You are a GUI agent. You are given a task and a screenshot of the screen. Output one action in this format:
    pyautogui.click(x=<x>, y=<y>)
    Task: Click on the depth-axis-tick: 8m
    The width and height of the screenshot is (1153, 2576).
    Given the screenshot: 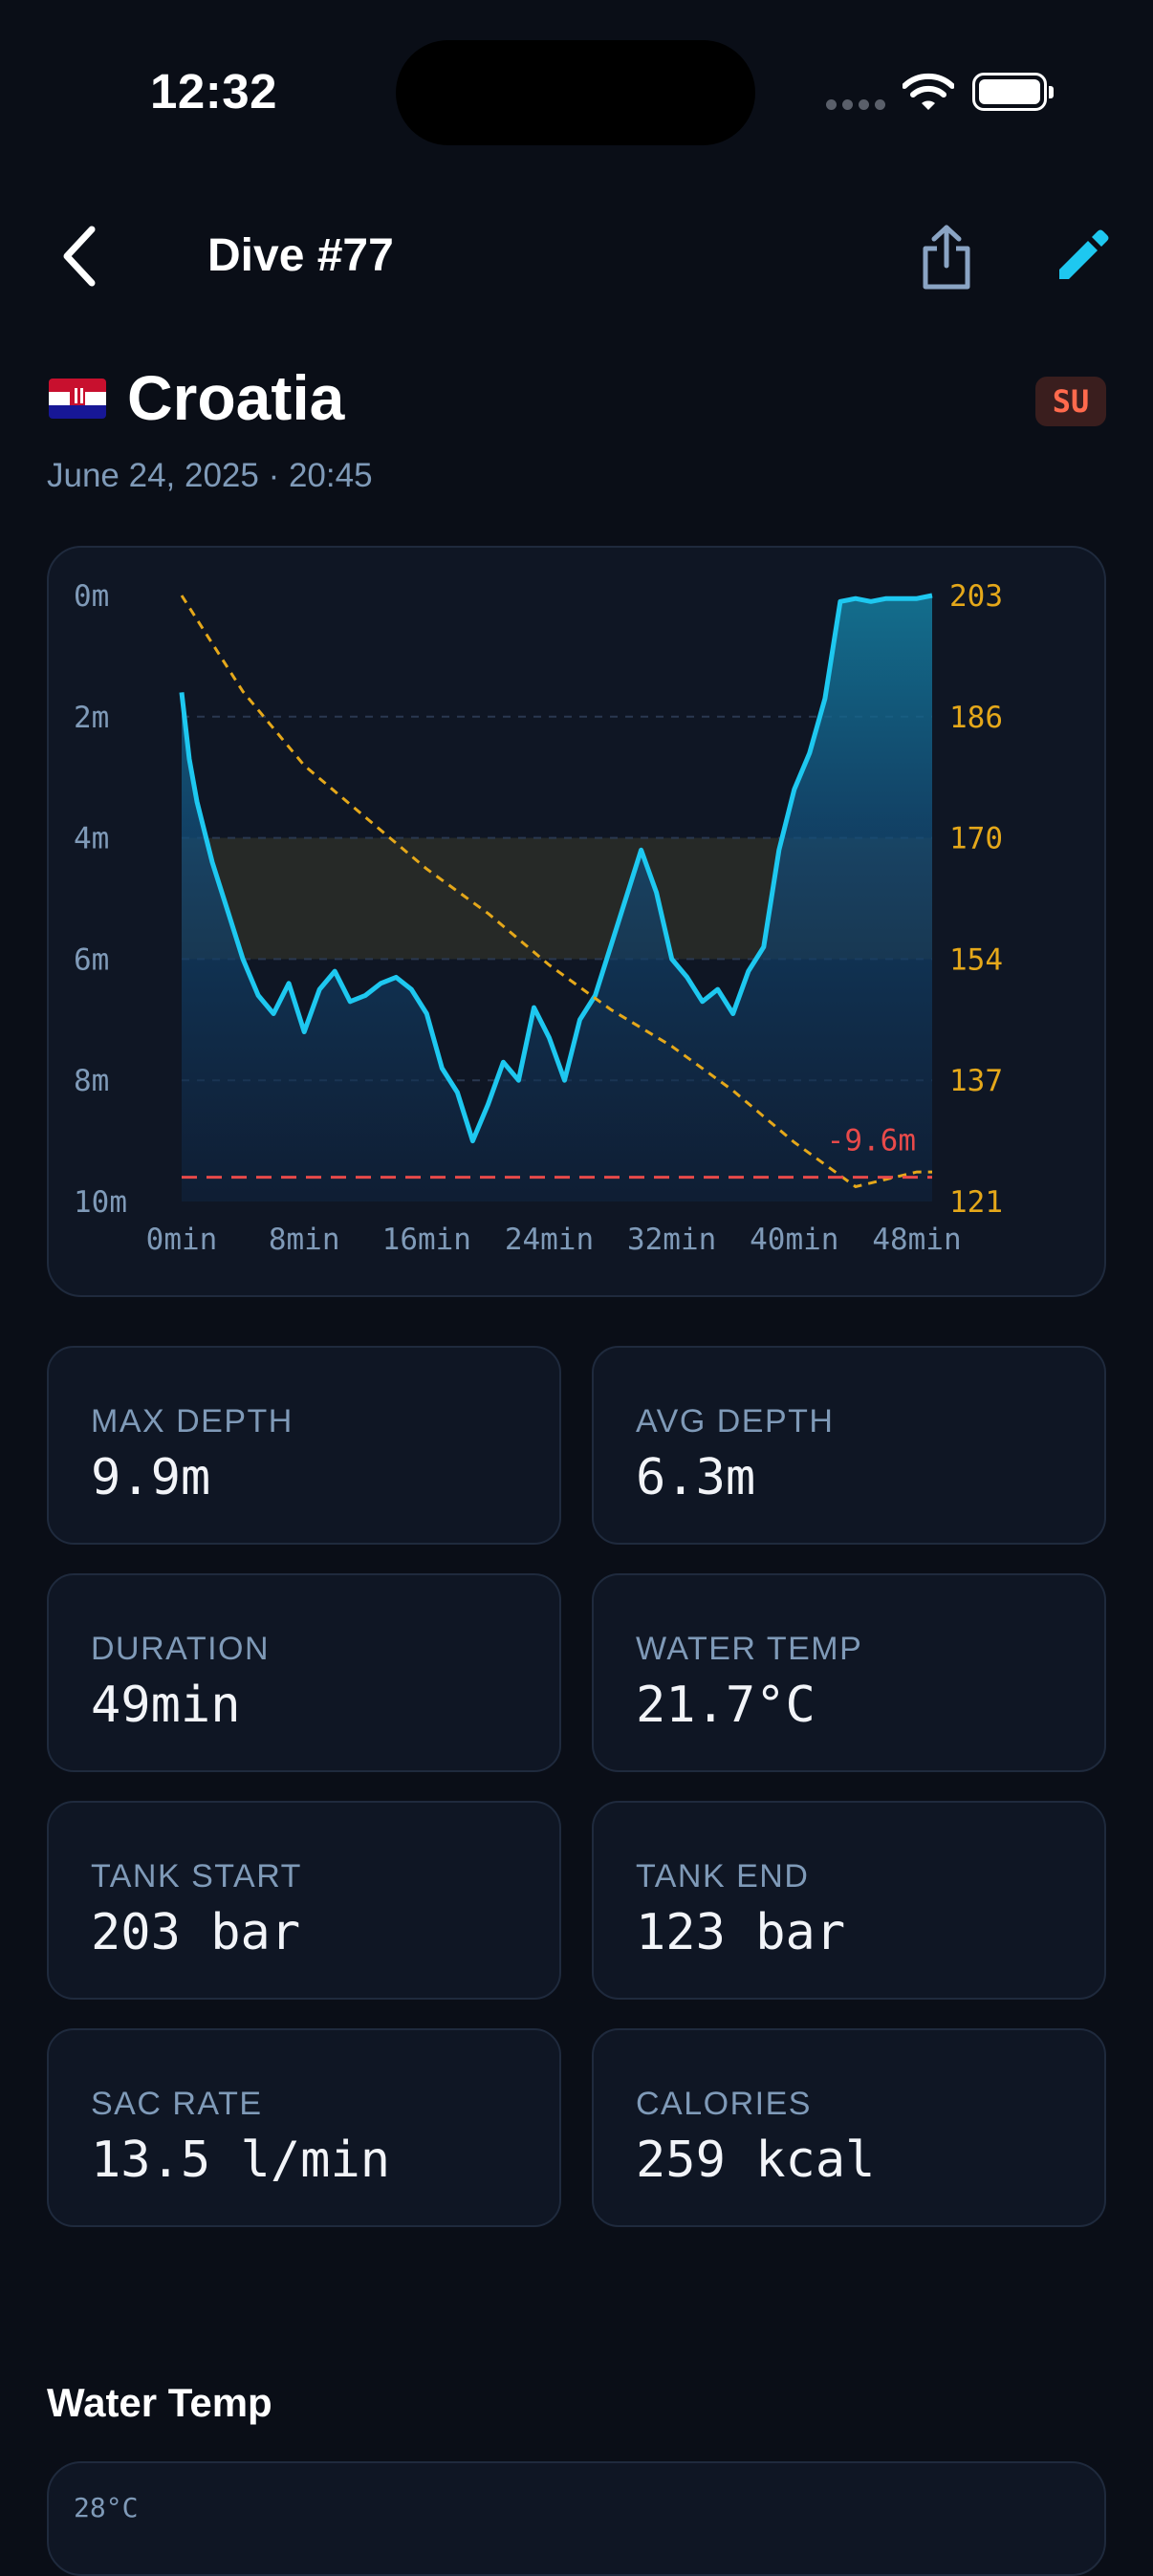 What is the action you would take?
    pyautogui.click(x=92, y=1081)
    